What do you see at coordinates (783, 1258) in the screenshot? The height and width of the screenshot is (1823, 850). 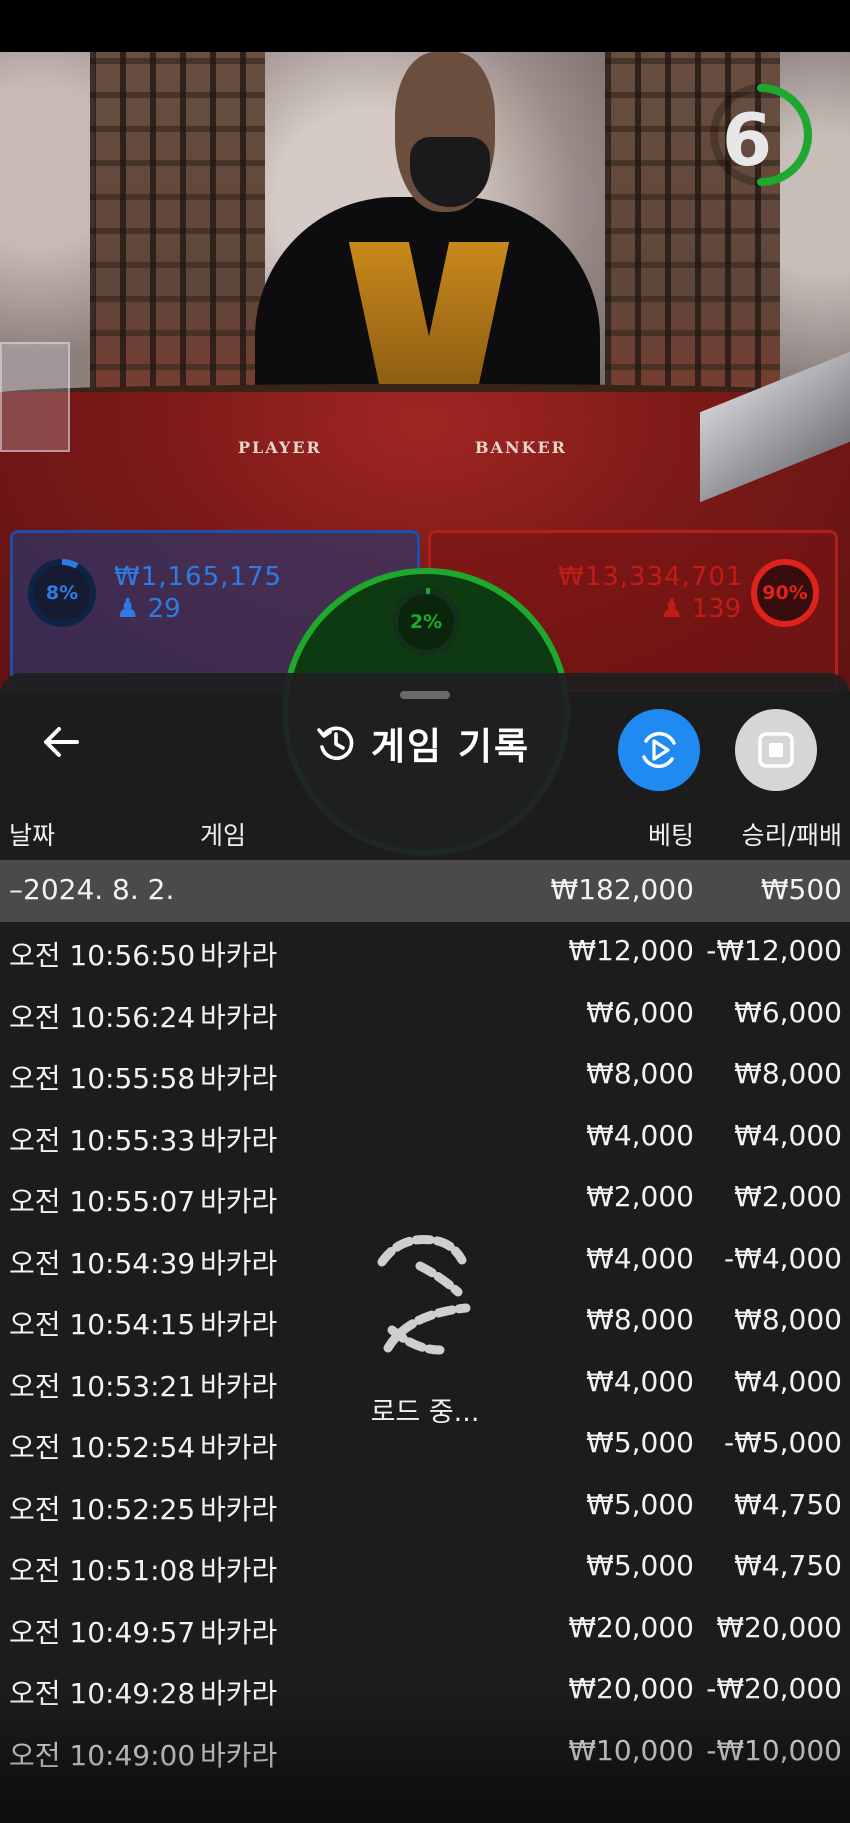 I see `row-result: -₩4,000` at bounding box center [783, 1258].